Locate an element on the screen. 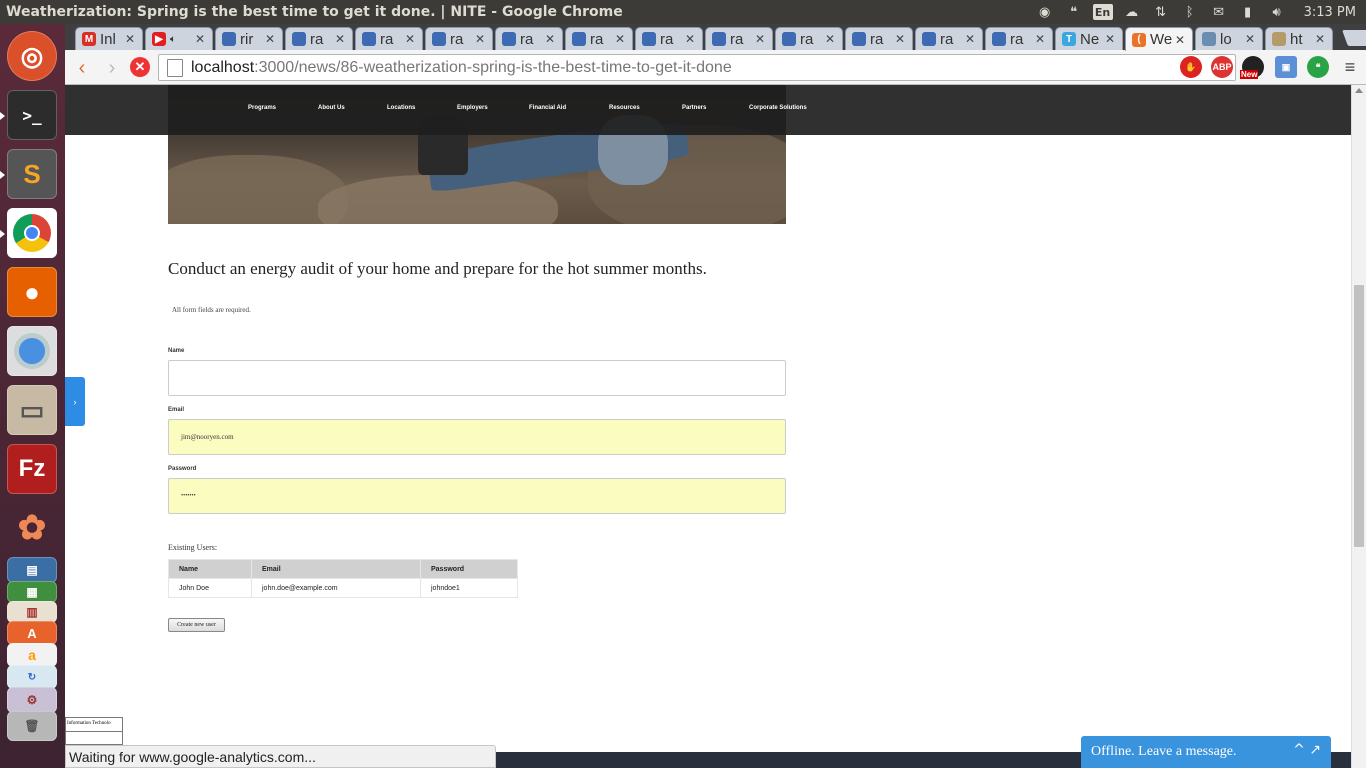 This screenshot has height=768, width=1366. page-scrollbar is located at coordinates (1358, 426).